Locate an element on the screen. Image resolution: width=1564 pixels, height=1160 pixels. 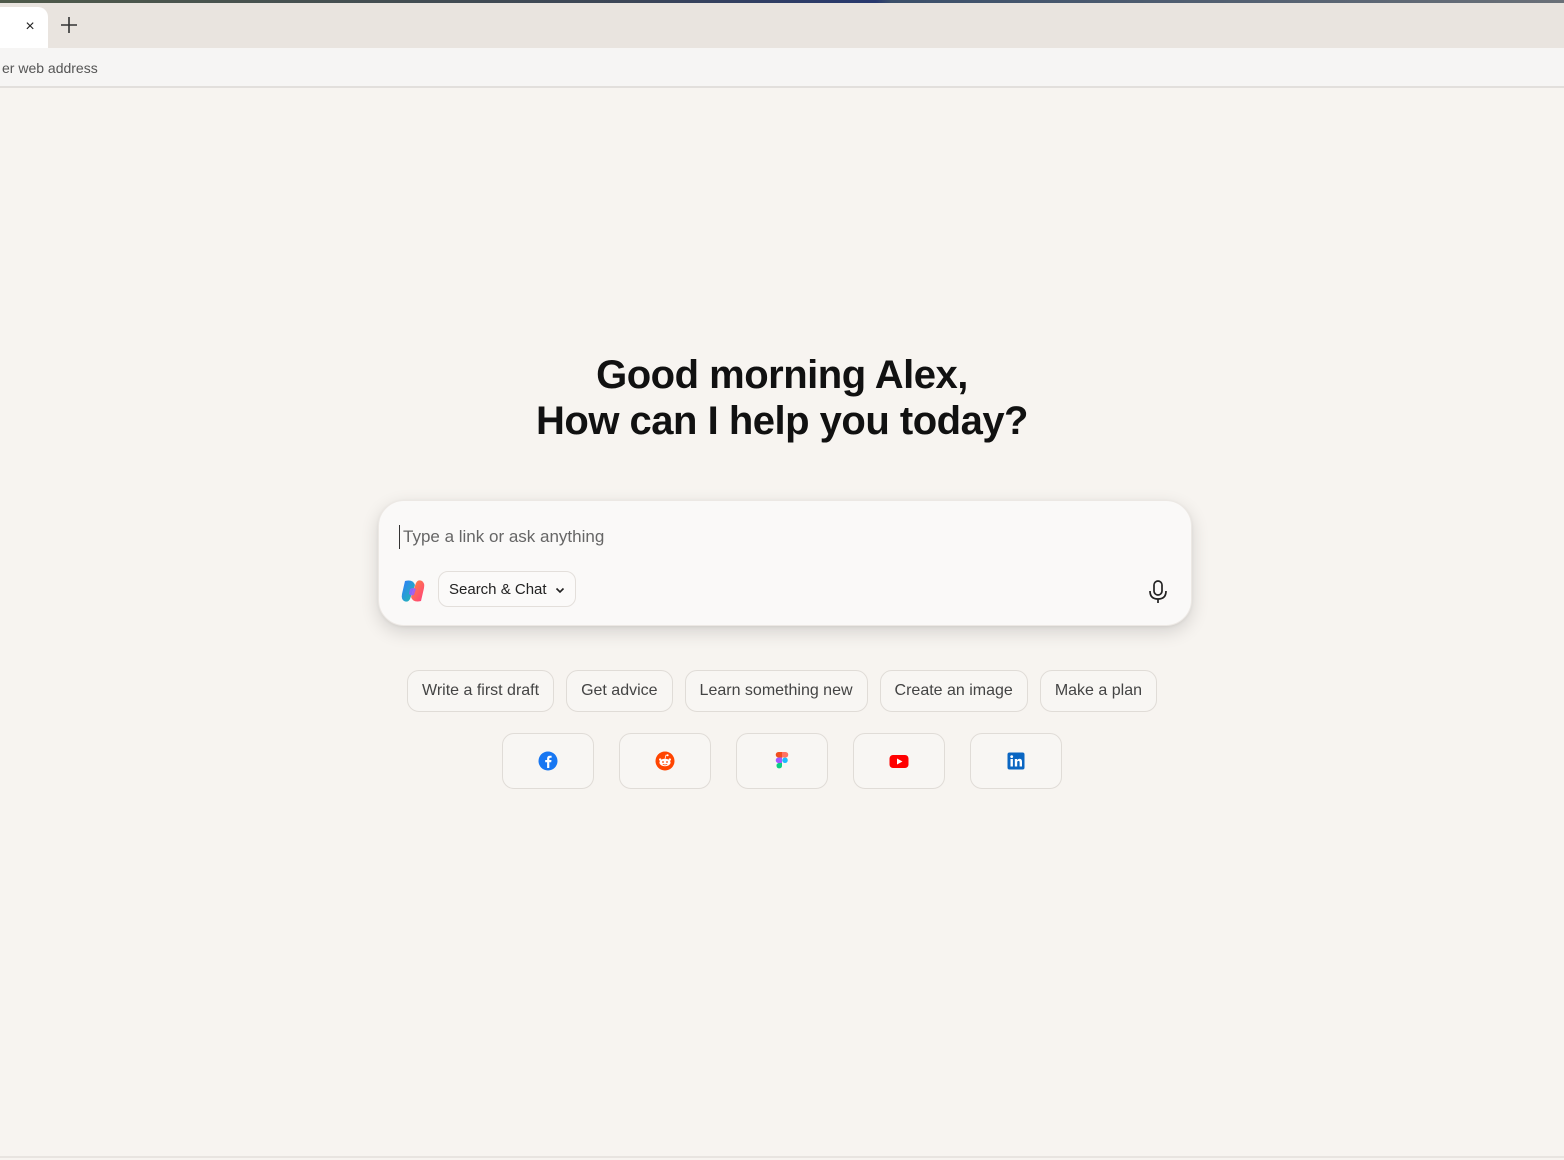
bottom-divider is located at coordinates (782, 1157).